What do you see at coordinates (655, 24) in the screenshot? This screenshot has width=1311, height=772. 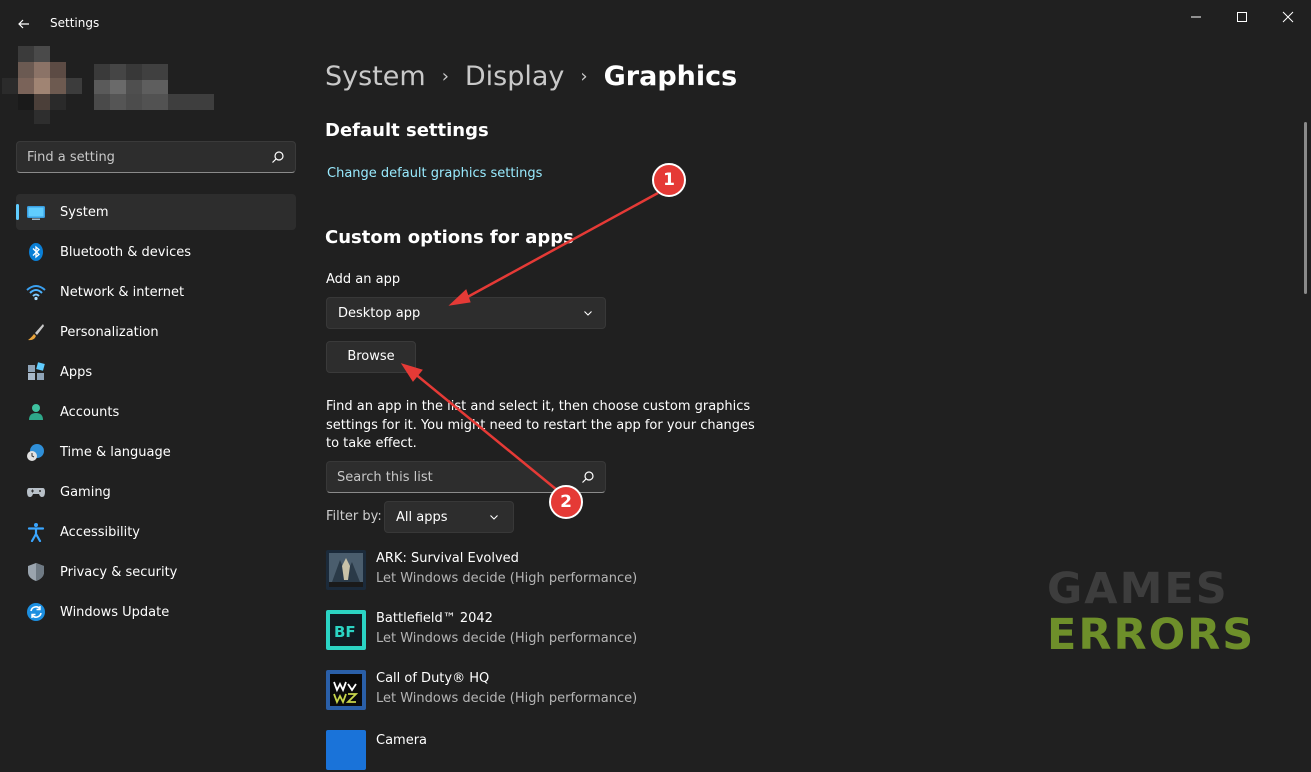 I see `title-bar: Settings` at bounding box center [655, 24].